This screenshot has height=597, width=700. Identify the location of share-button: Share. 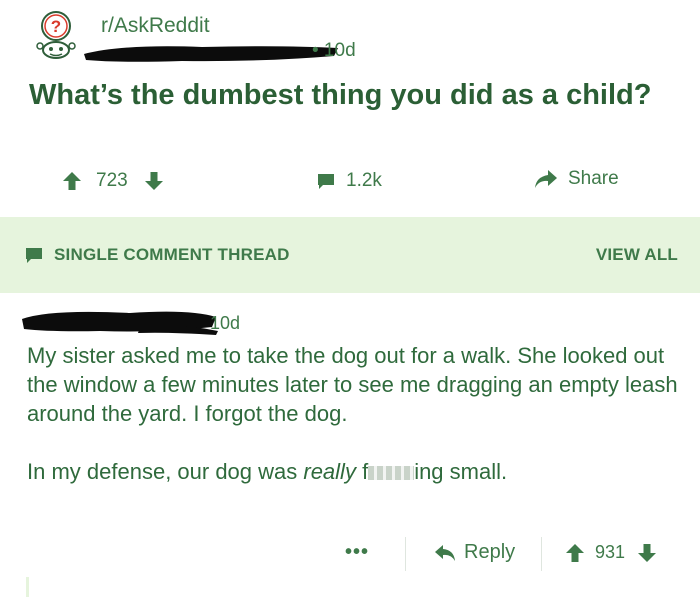
(576, 179).